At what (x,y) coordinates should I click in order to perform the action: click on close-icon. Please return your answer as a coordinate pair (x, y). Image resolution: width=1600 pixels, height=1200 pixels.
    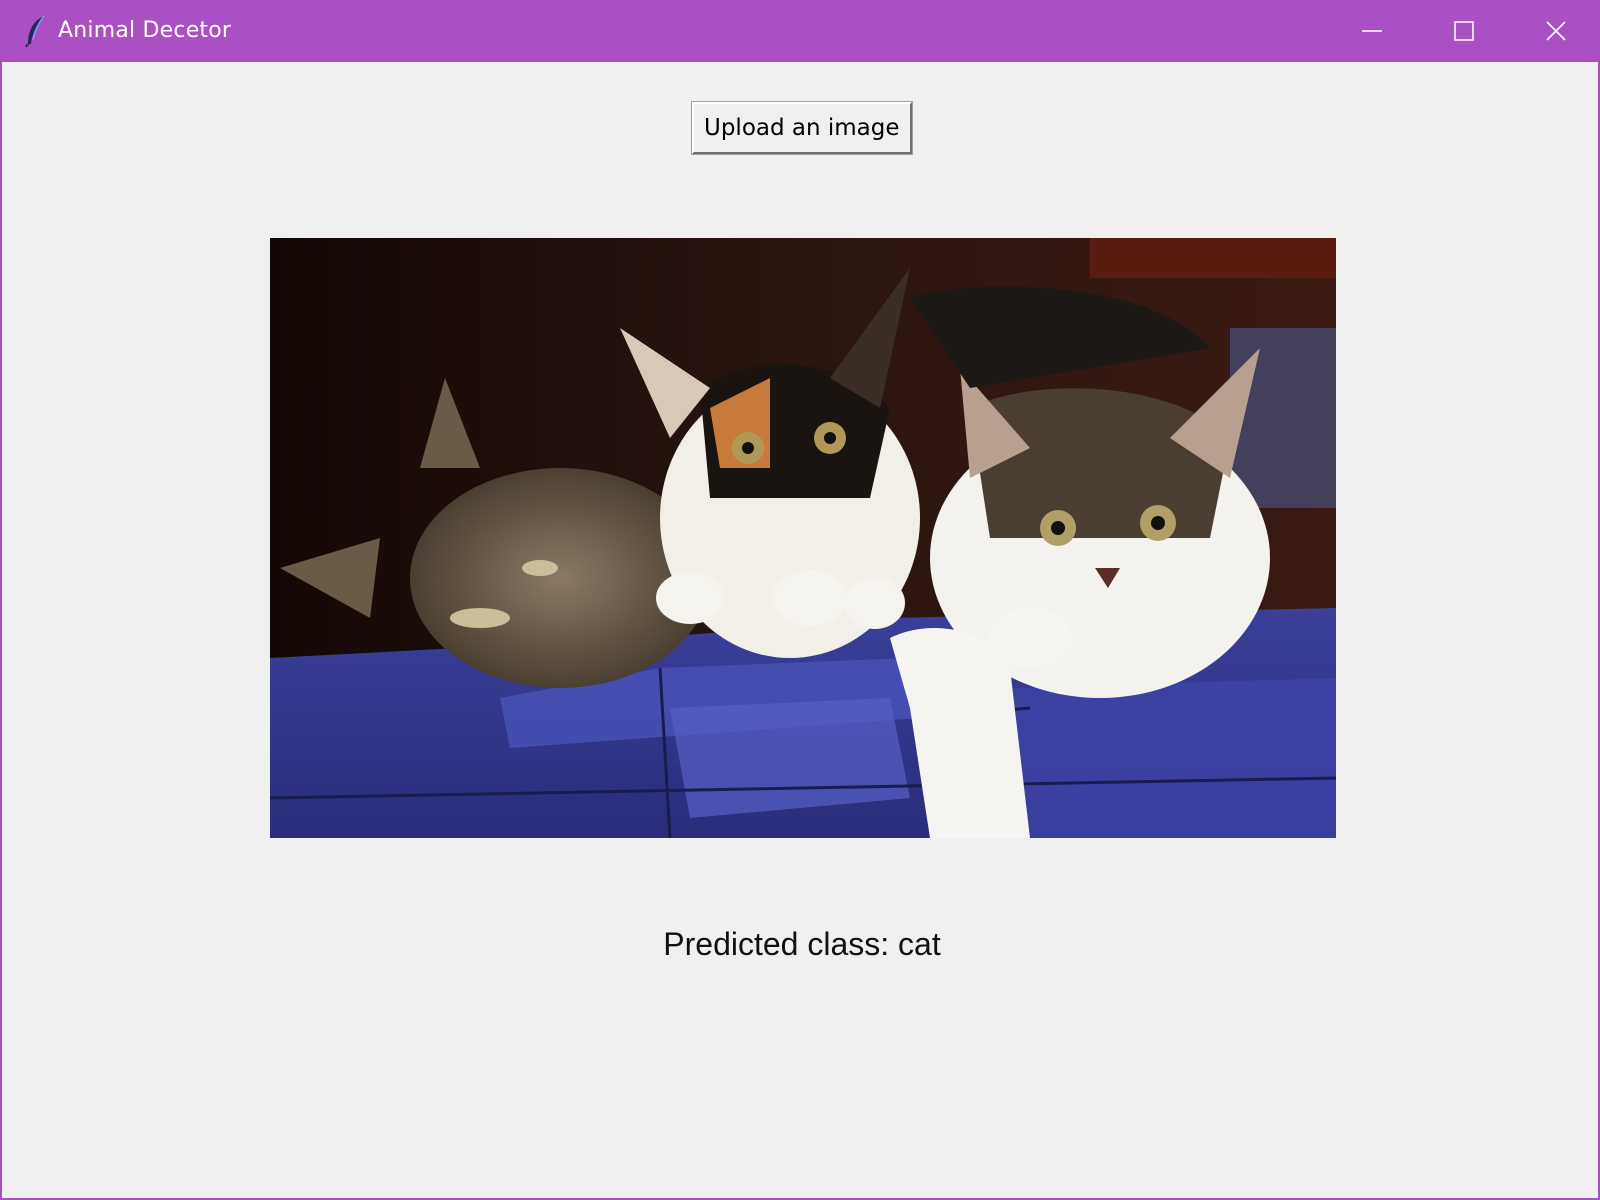
    Looking at the image, I should click on (1556, 31).